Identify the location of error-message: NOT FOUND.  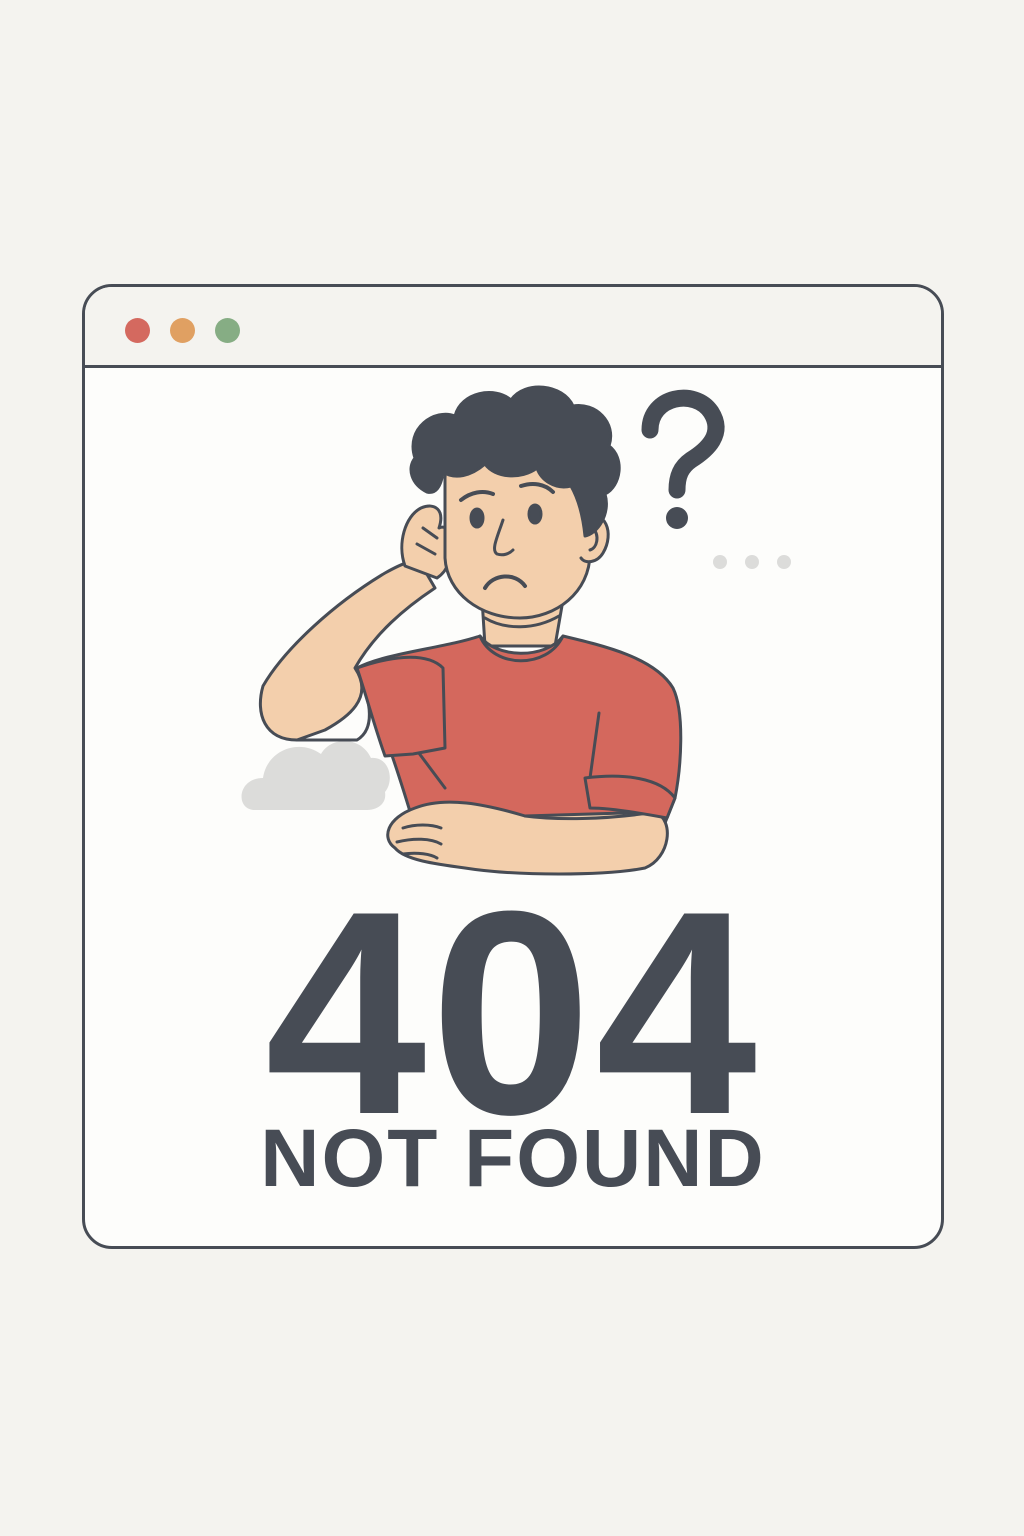
(513, 1158).